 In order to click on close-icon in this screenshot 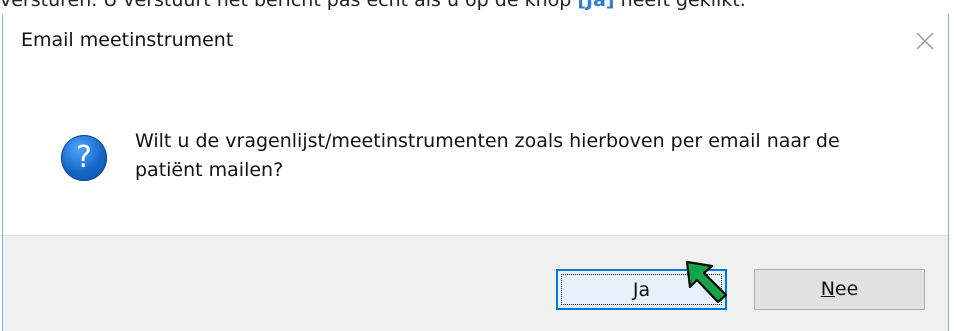, I will do `click(925, 41)`.